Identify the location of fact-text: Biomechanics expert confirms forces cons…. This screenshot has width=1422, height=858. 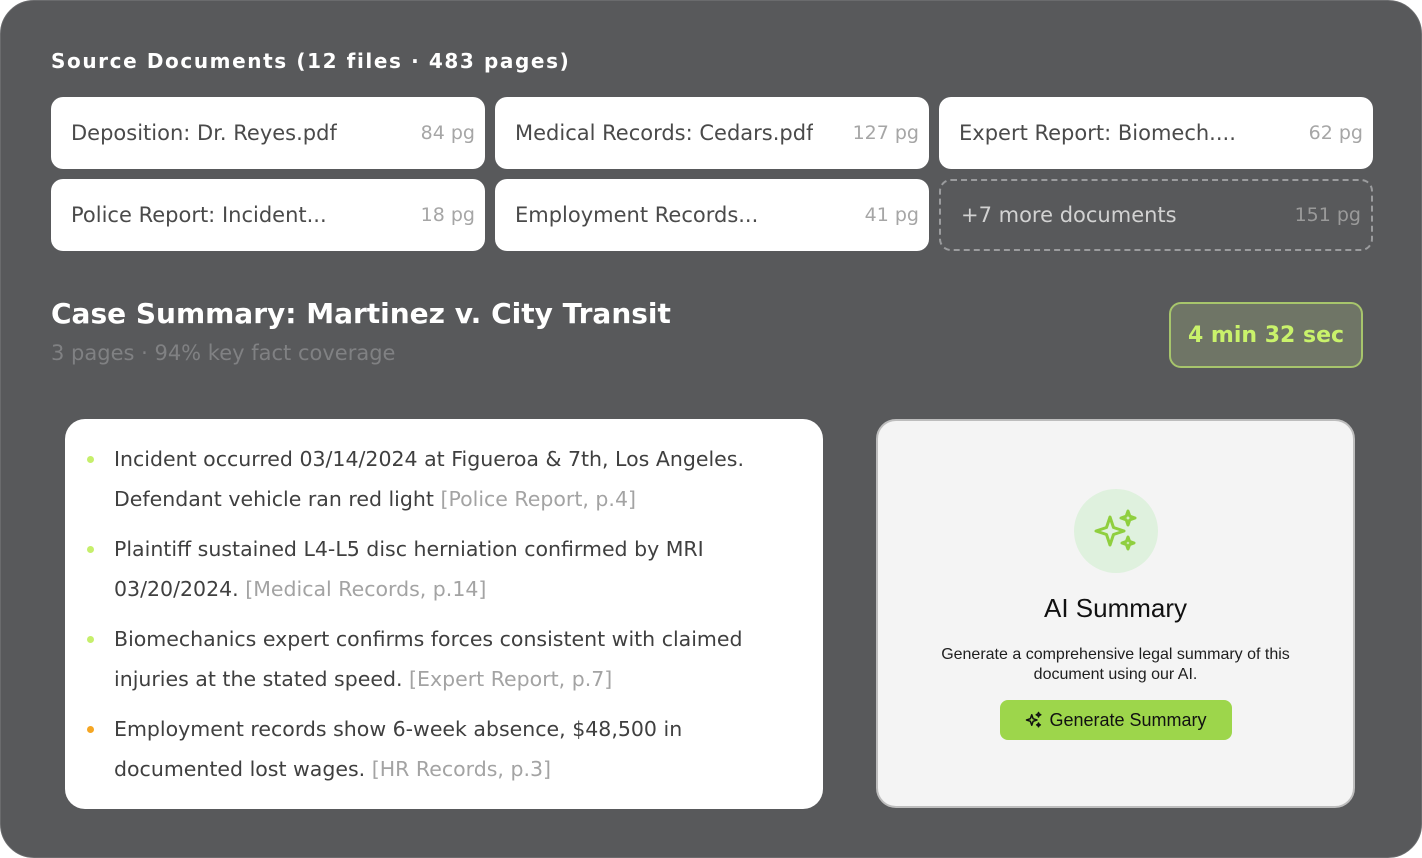
(456, 659).